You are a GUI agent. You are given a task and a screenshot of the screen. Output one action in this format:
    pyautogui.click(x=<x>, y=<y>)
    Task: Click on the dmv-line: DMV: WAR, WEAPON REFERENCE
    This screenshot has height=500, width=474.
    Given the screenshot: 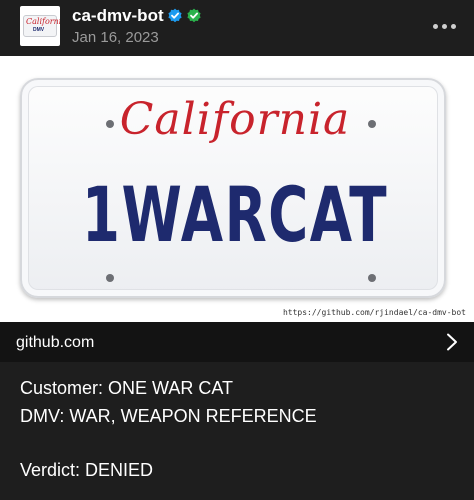 What is the action you would take?
    pyautogui.click(x=168, y=416)
    